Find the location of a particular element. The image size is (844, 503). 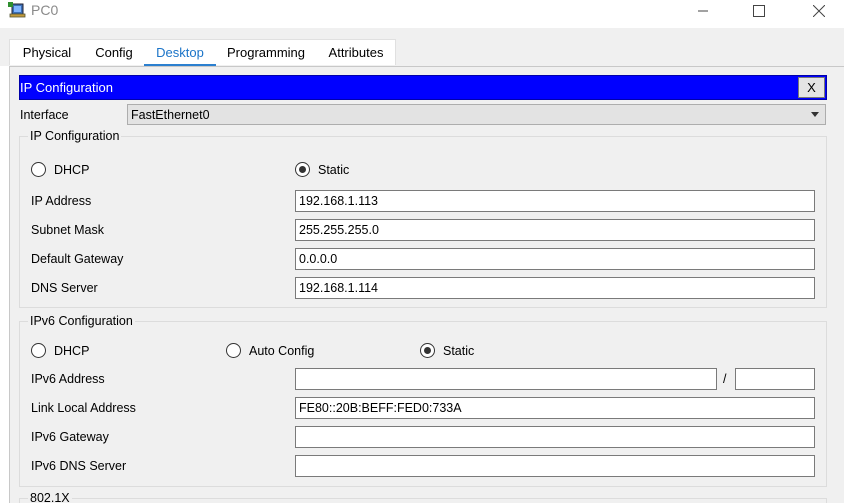

tab-attributes: Attributes is located at coordinates (356, 53).